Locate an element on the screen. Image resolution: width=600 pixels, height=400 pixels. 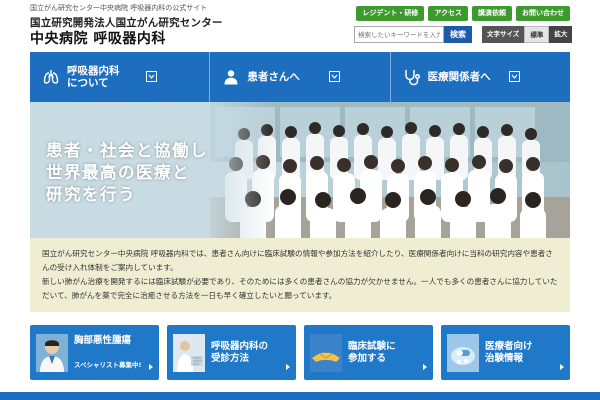
card-join-clinical-trial: 臨床試験に 参加する is located at coordinates (368, 352).